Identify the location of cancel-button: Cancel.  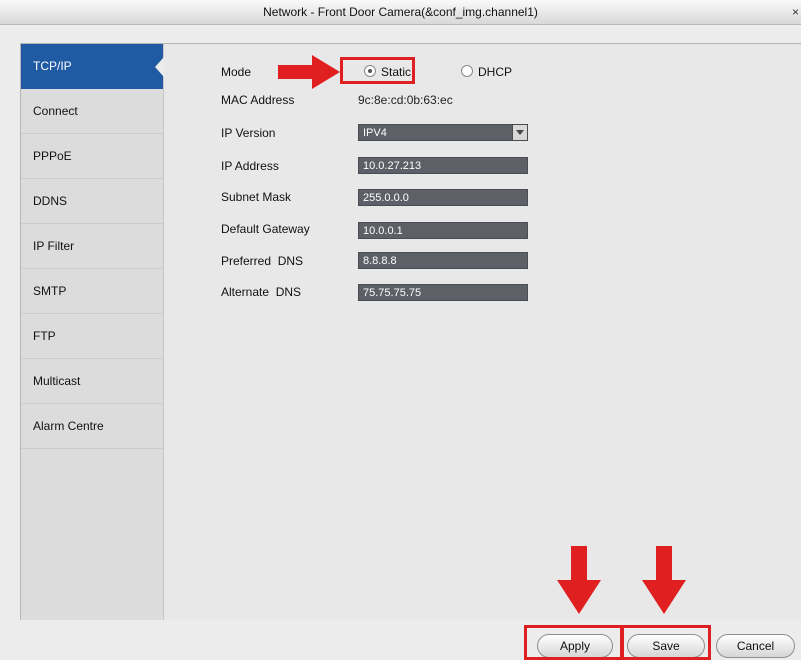
(755, 646).